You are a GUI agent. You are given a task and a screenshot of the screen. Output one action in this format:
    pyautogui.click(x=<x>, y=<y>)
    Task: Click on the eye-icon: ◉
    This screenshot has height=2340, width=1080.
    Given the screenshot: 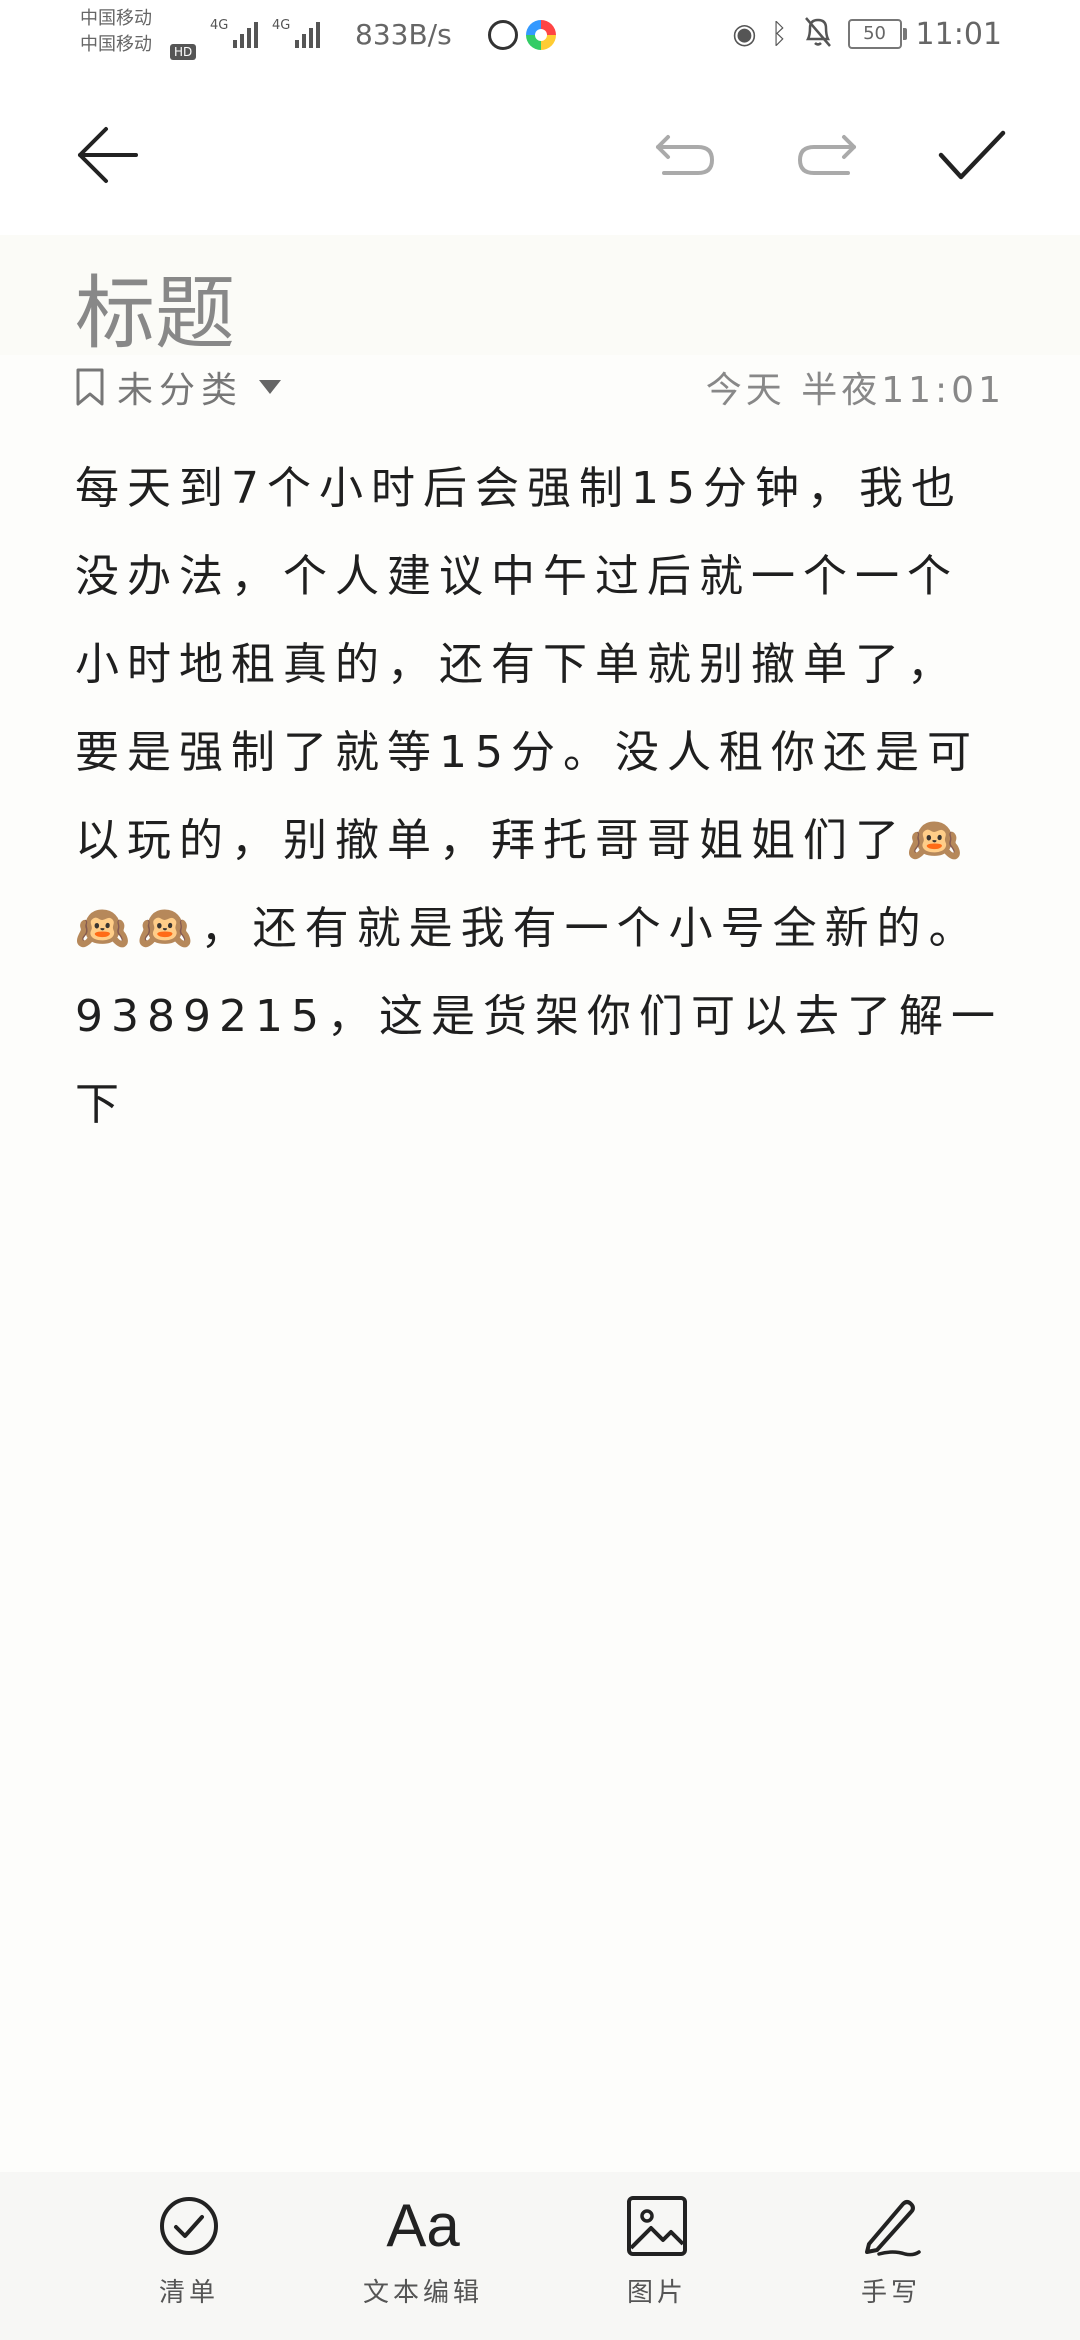 What is the action you would take?
    pyautogui.click(x=744, y=33)
    